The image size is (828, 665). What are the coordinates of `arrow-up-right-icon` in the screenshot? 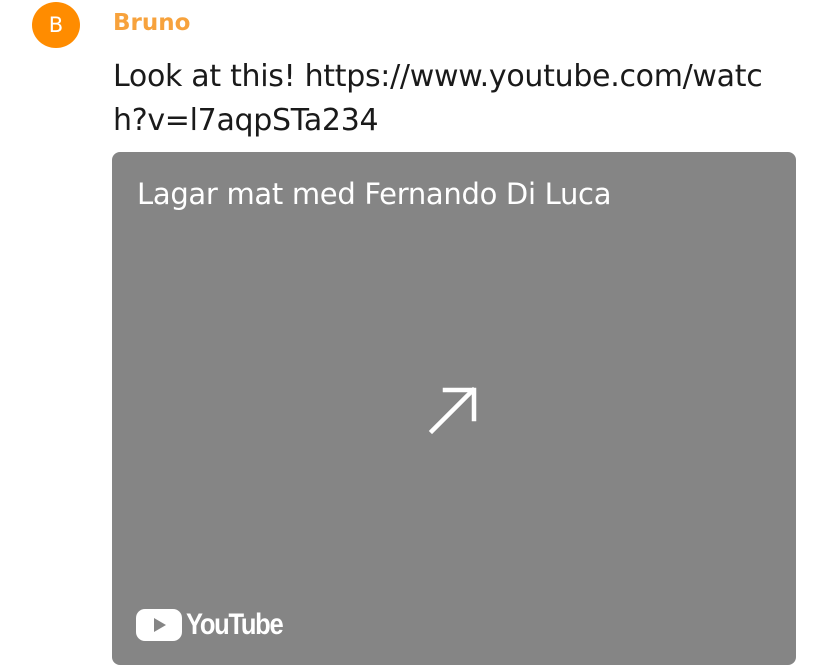 It's located at (454, 410).